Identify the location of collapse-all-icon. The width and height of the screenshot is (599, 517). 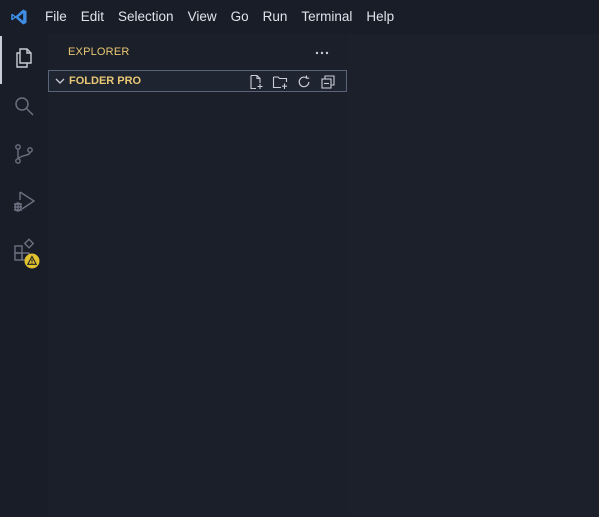
(328, 81).